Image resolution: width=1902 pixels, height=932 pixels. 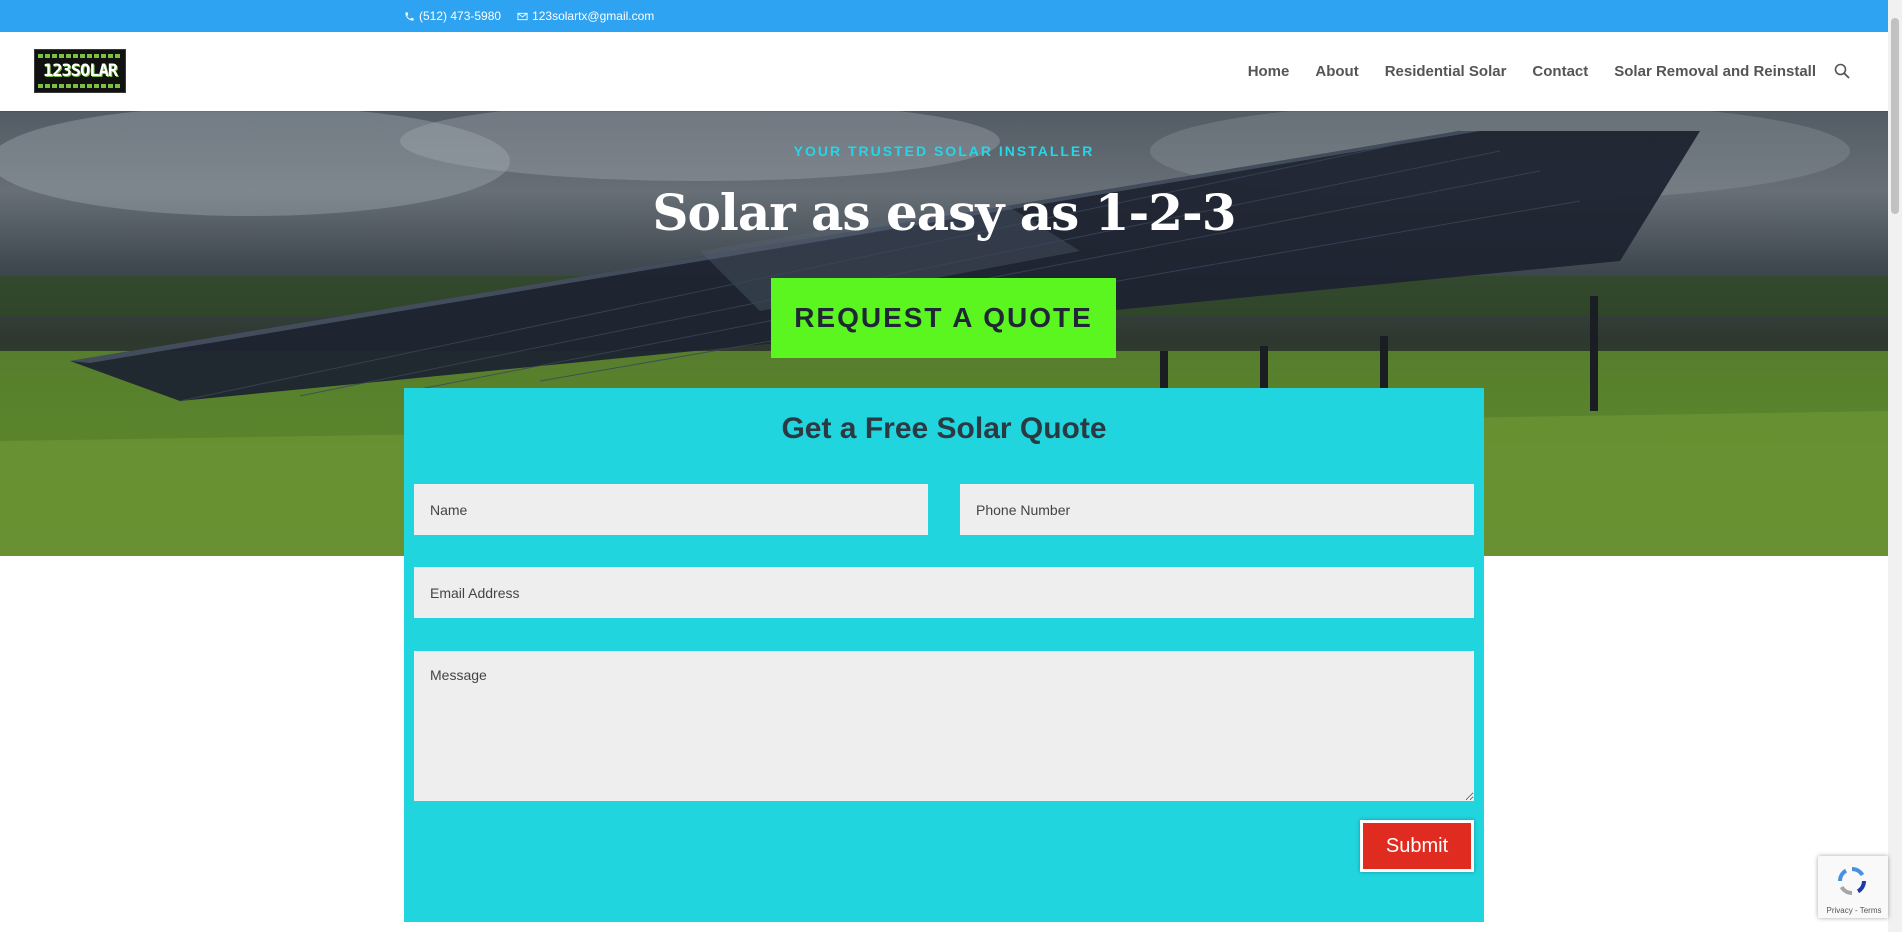 What do you see at coordinates (1895, 116) in the screenshot?
I see `scrollbar-thumb` at bounding box center [1895, 116].